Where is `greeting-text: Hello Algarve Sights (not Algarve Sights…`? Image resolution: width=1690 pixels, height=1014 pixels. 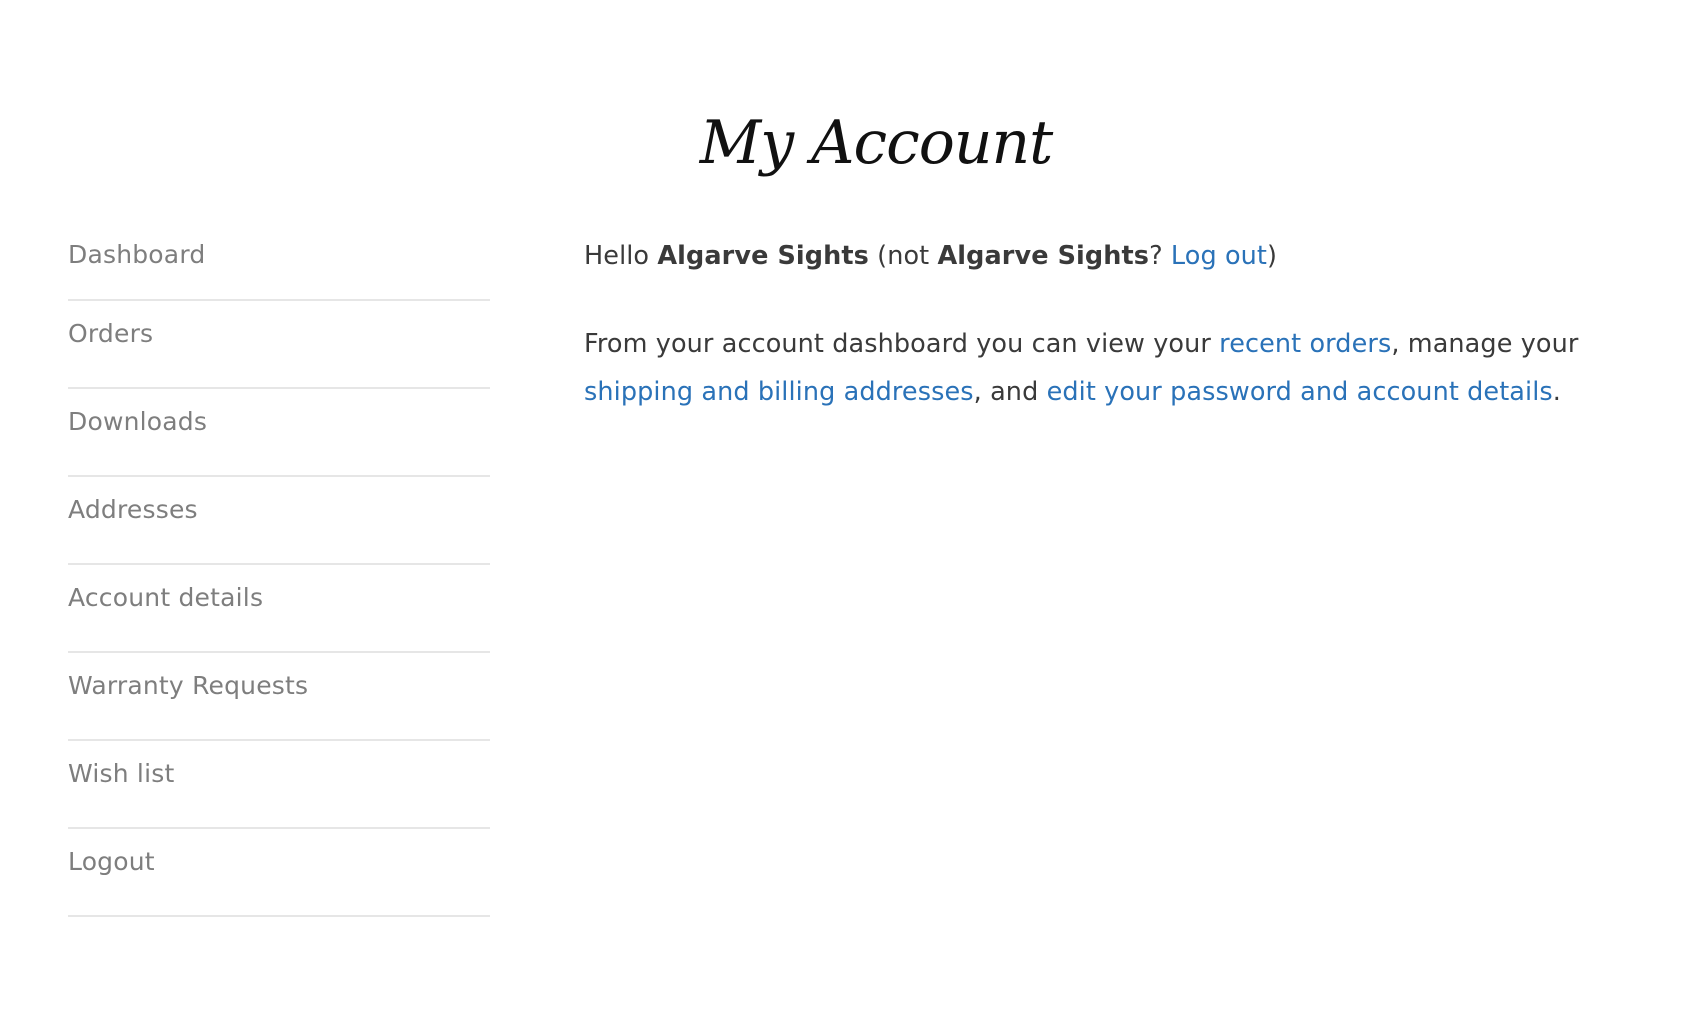 greeting-text: Hello Algarve Sights (not Algarve Sights… is located at coordinates (1124, 256).